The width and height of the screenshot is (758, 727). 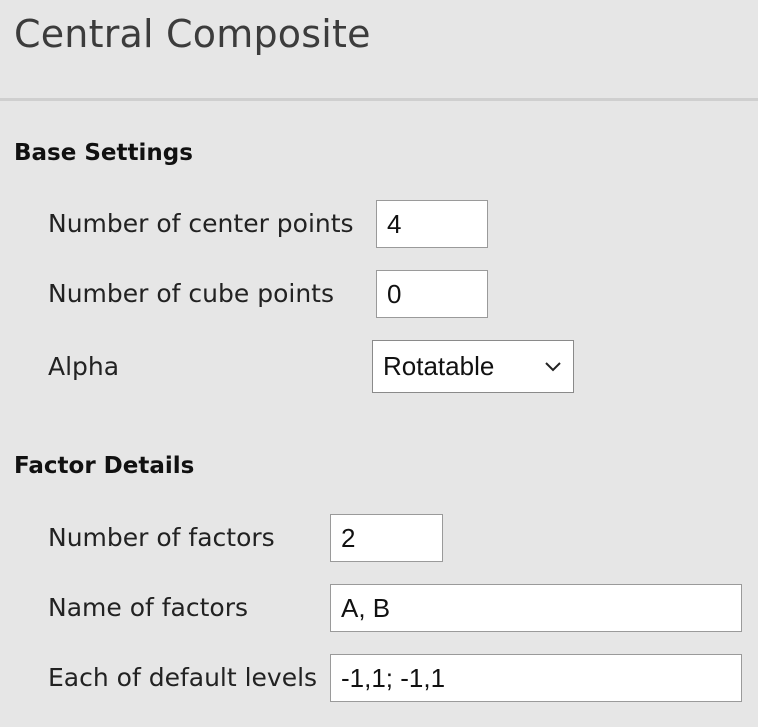 What do you see at coordinates (201, 223) in the screenshot?
I see `center-points-label: Number of center points` at bounding box center [201, 223].